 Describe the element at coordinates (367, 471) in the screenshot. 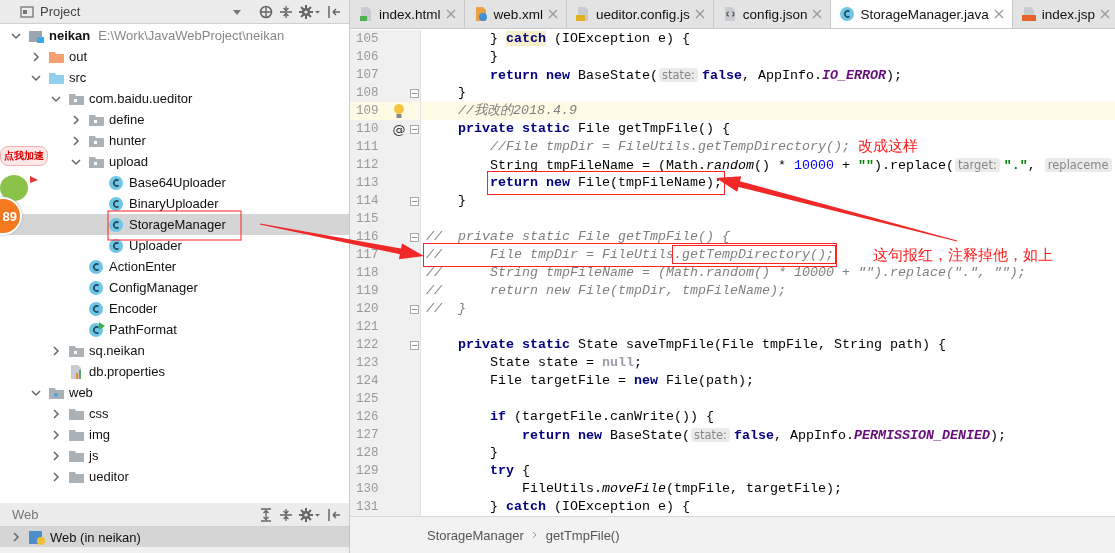

I see `line-number: 129` at that location.